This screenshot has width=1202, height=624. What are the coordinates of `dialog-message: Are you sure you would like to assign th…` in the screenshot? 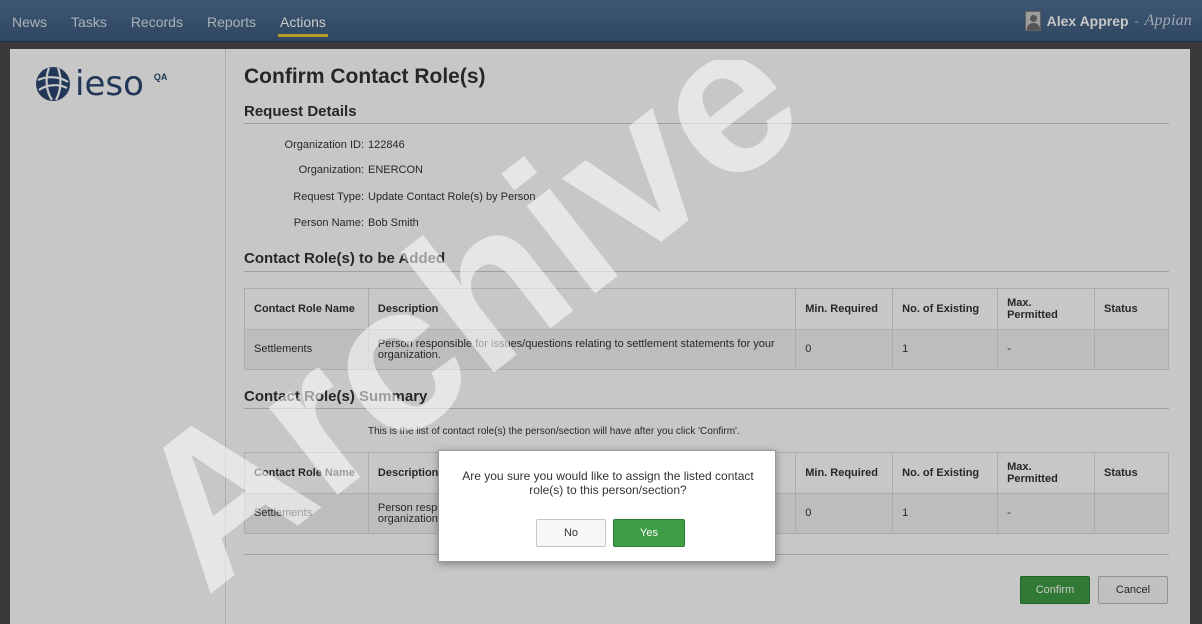 It's located at (608, 483).